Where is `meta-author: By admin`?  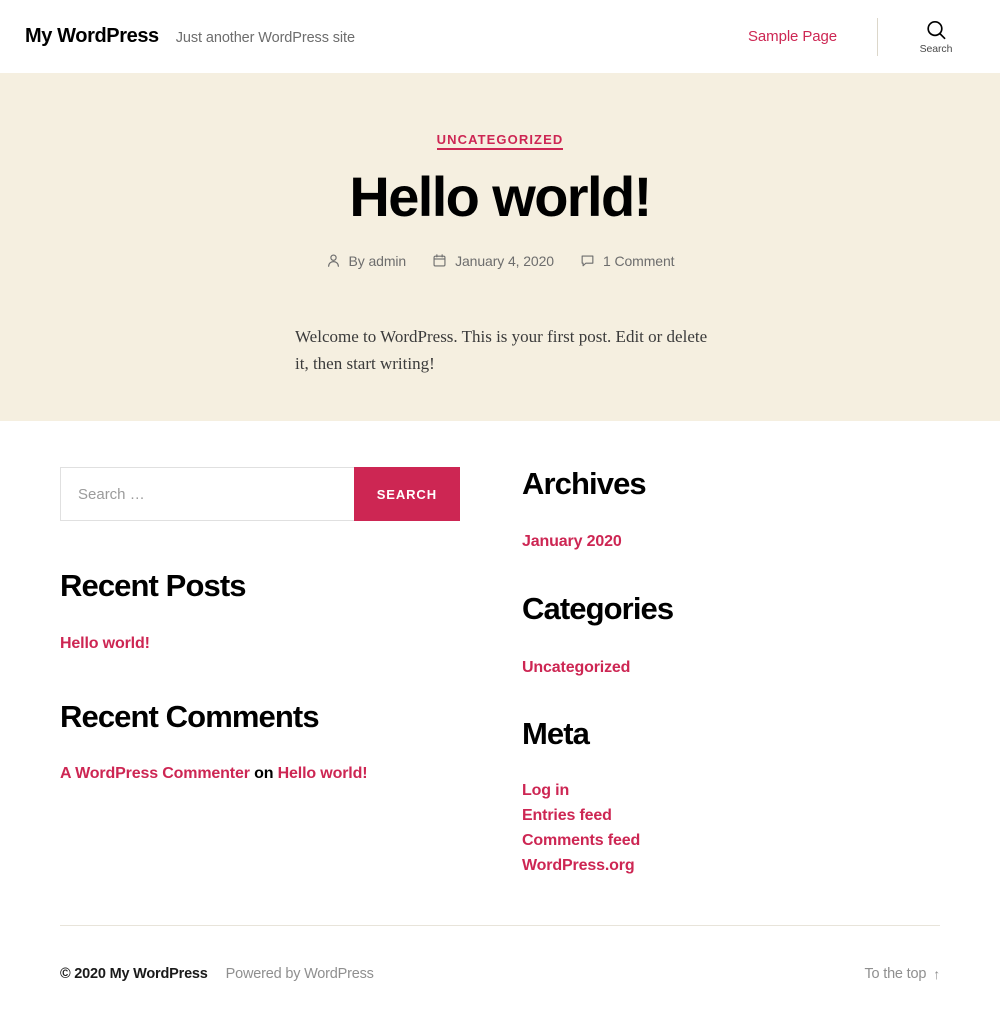 meta-author: By admin is located at coordinates (366, 261).